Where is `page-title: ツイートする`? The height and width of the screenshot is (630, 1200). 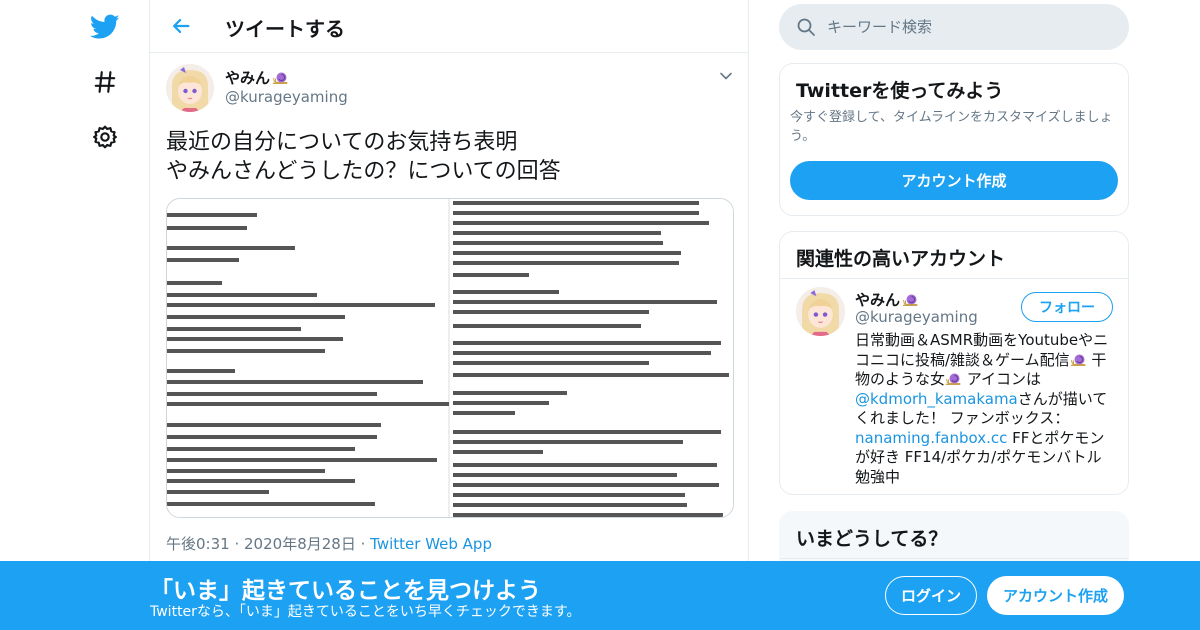
page-title: ツイートする is located at coordinates (285, 29).